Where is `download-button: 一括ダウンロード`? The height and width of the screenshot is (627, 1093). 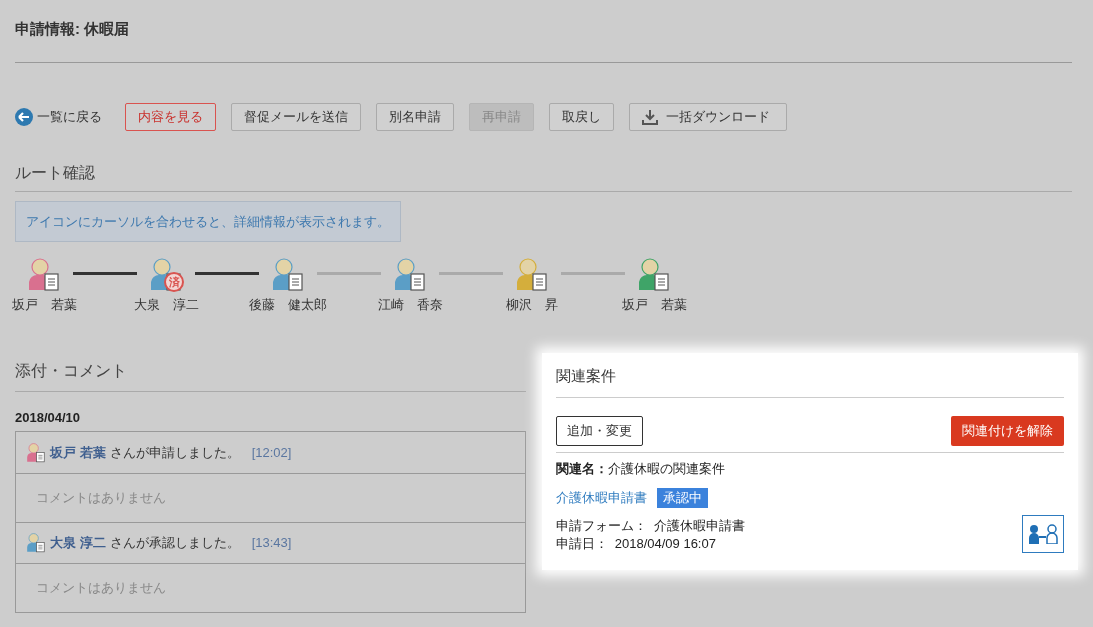
download-button: 一括ダウンロード is located at coordinates (708, 117).